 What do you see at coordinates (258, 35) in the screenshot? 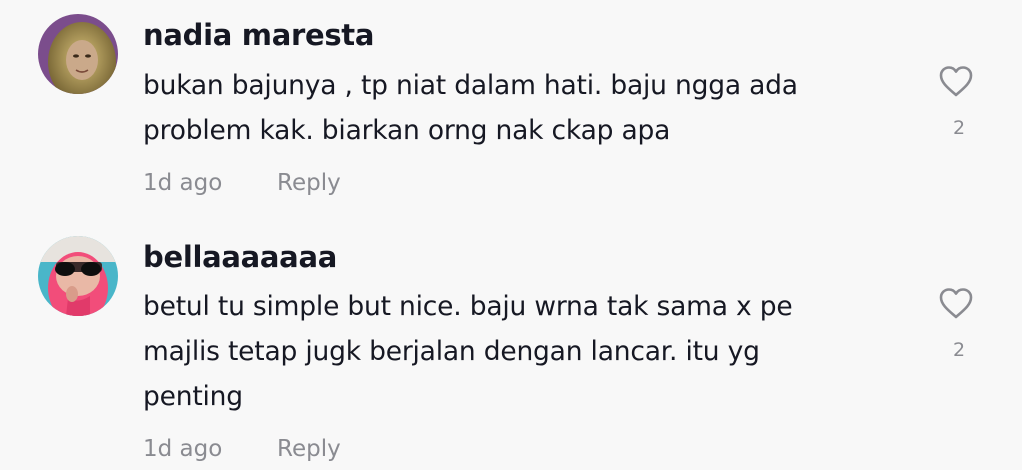
I see `comment-username: nadia maresta` at bounding box center [258, 35].